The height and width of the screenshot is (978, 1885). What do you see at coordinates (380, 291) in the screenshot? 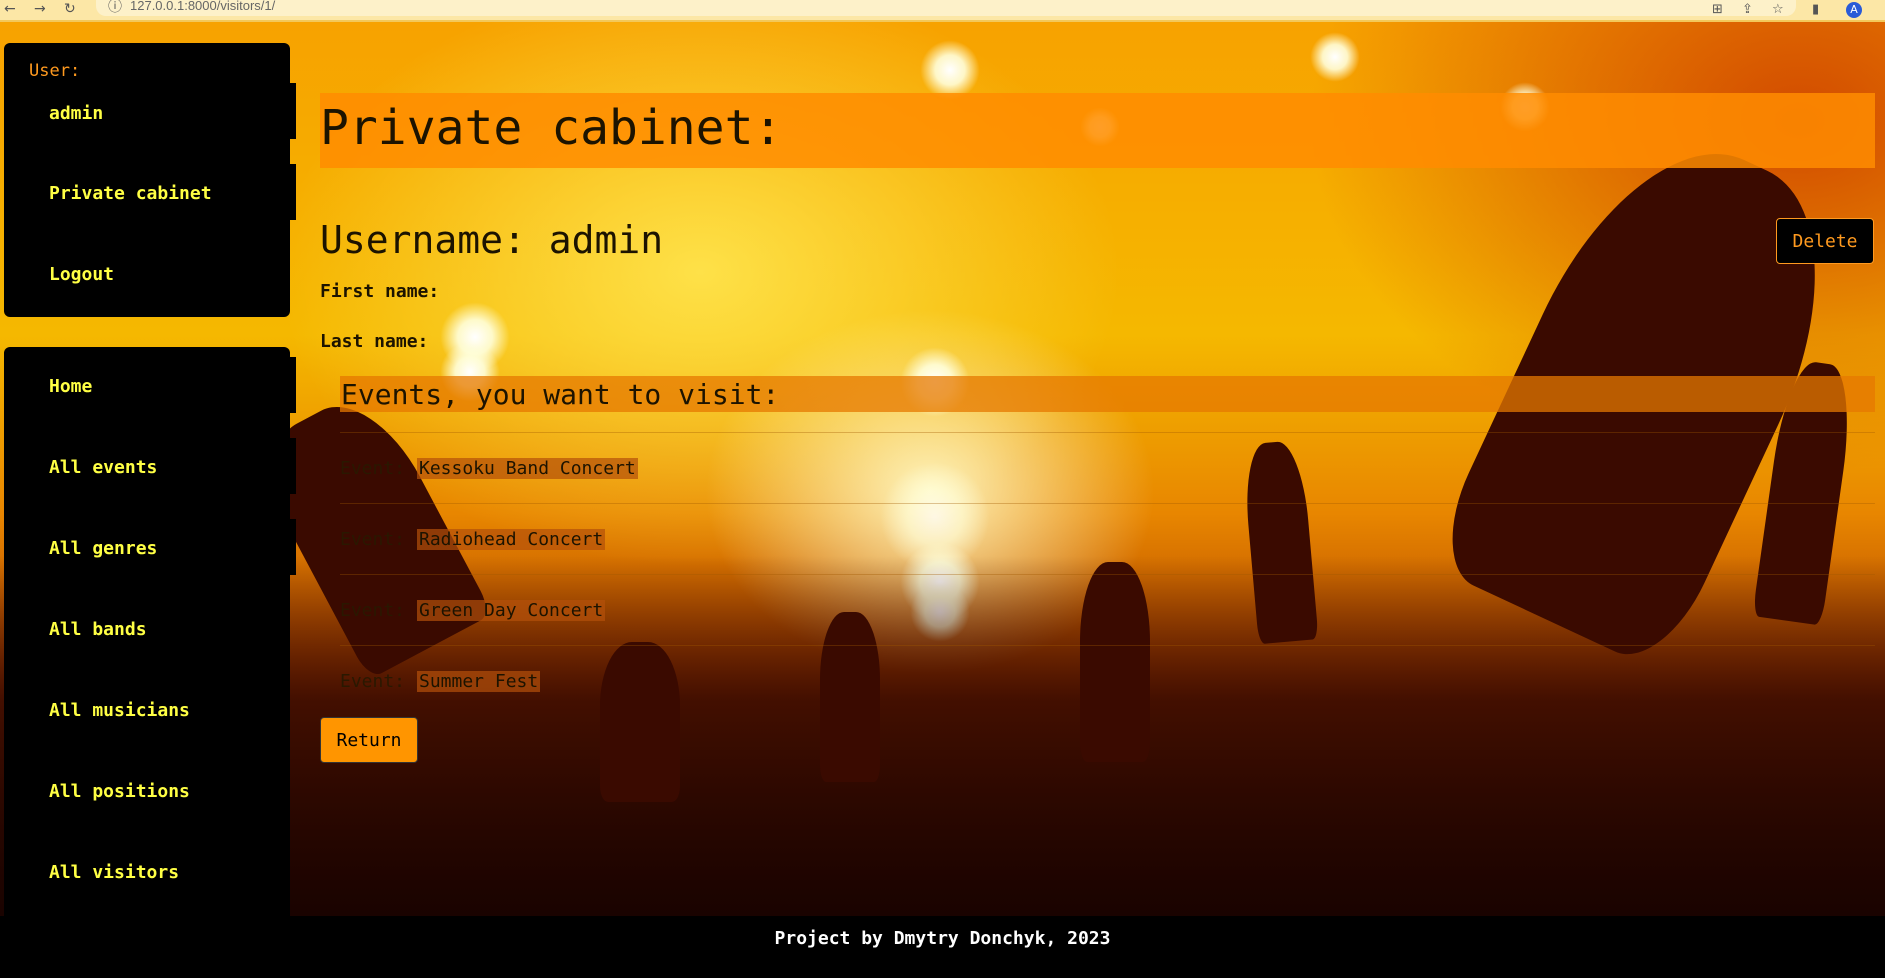
I see `first-name-label: First name:` at bounding box center [380, 291].